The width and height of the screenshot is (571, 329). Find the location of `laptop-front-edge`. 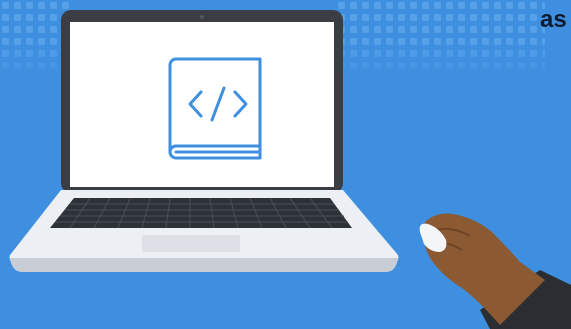

laptop-front-edge is located at coordinates (204, 265).